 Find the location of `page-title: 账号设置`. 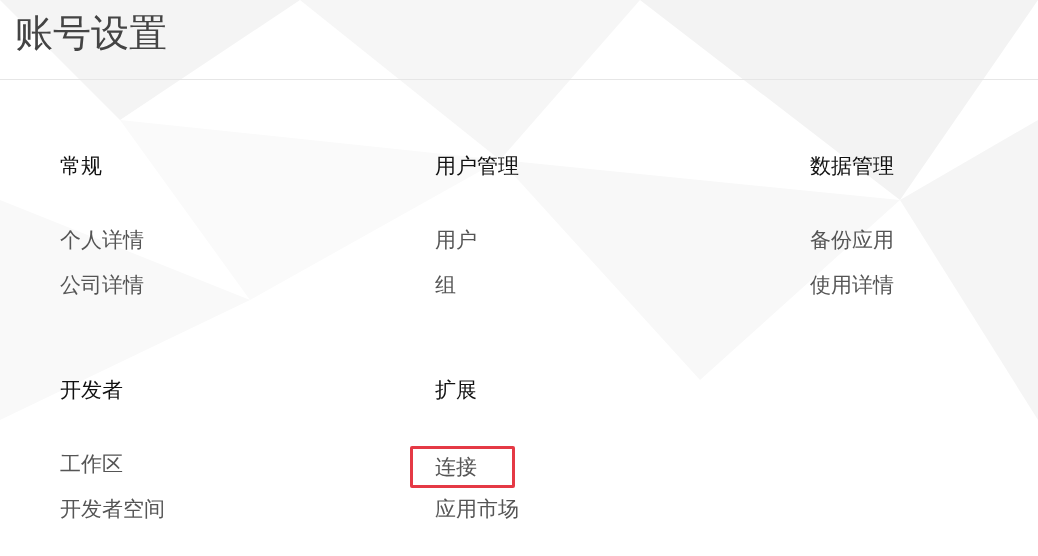

page-title: 账号设置 is located at coordinates (91, 33).